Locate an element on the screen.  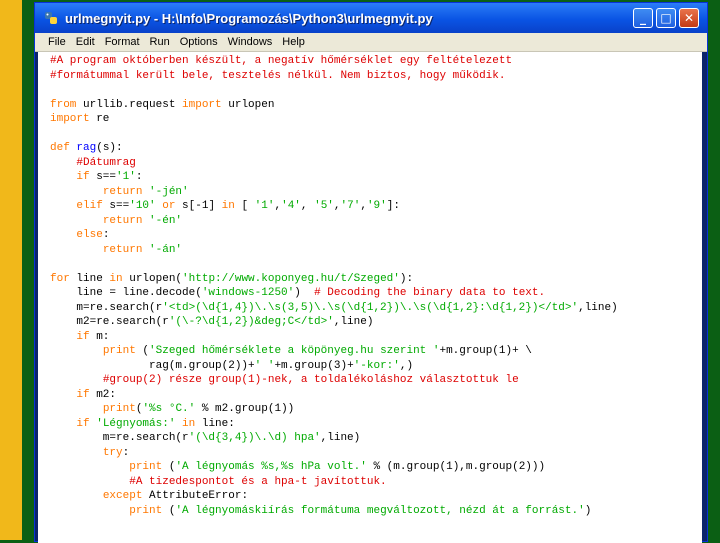
code-line: #Dátumrag is located at coordinates (334, 163).